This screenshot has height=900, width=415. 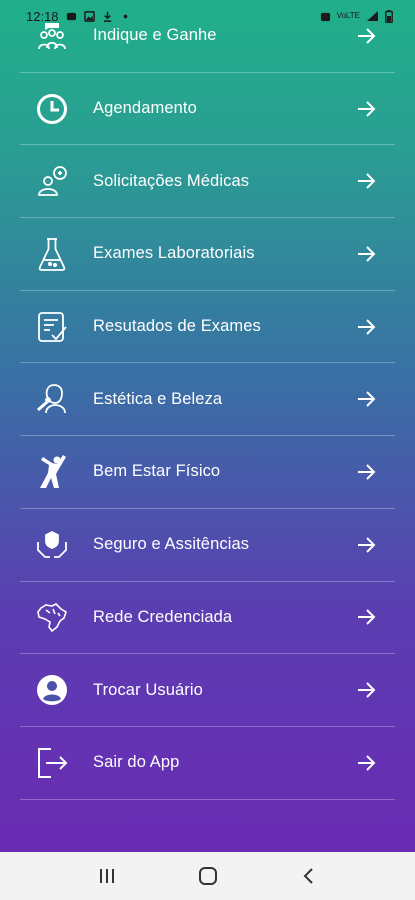 What do you see at coordinates (157, 471) in the screenshot?
I see `menu-item-label: Bem Estar Físico` at bounding box center [157, 471].